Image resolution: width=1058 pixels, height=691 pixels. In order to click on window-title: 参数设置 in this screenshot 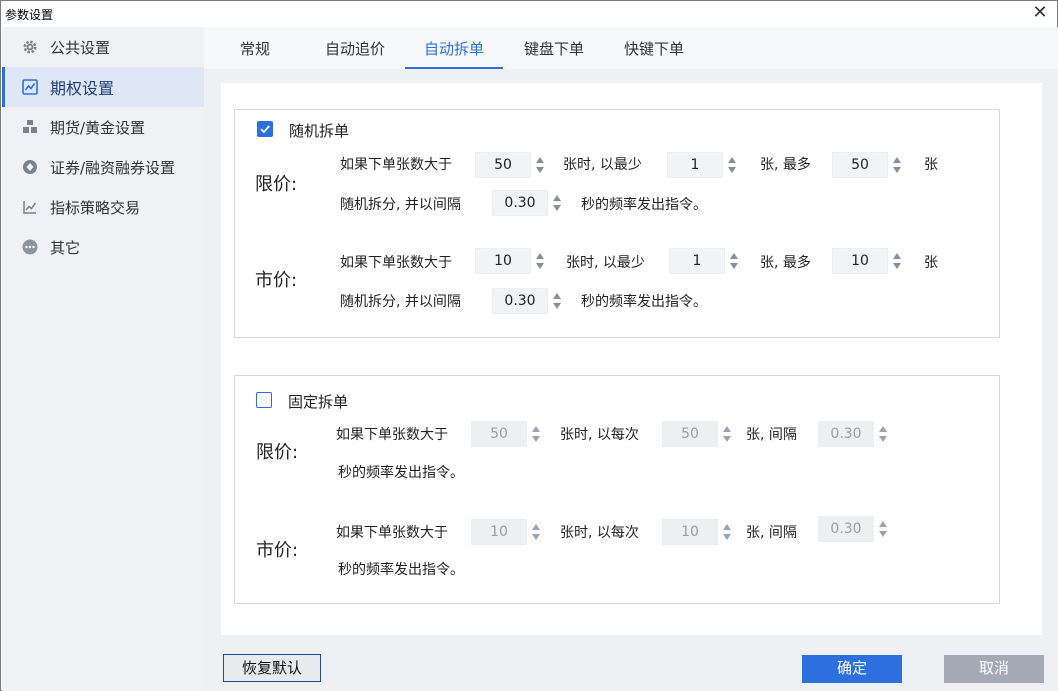, I will do `click(29, 15)`.